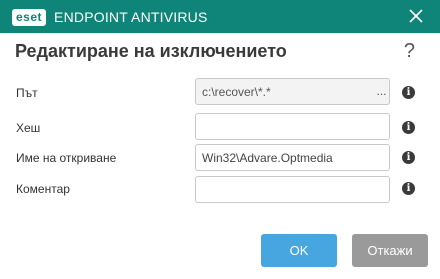  I want to click on path-label: Път, so click(27, 93).